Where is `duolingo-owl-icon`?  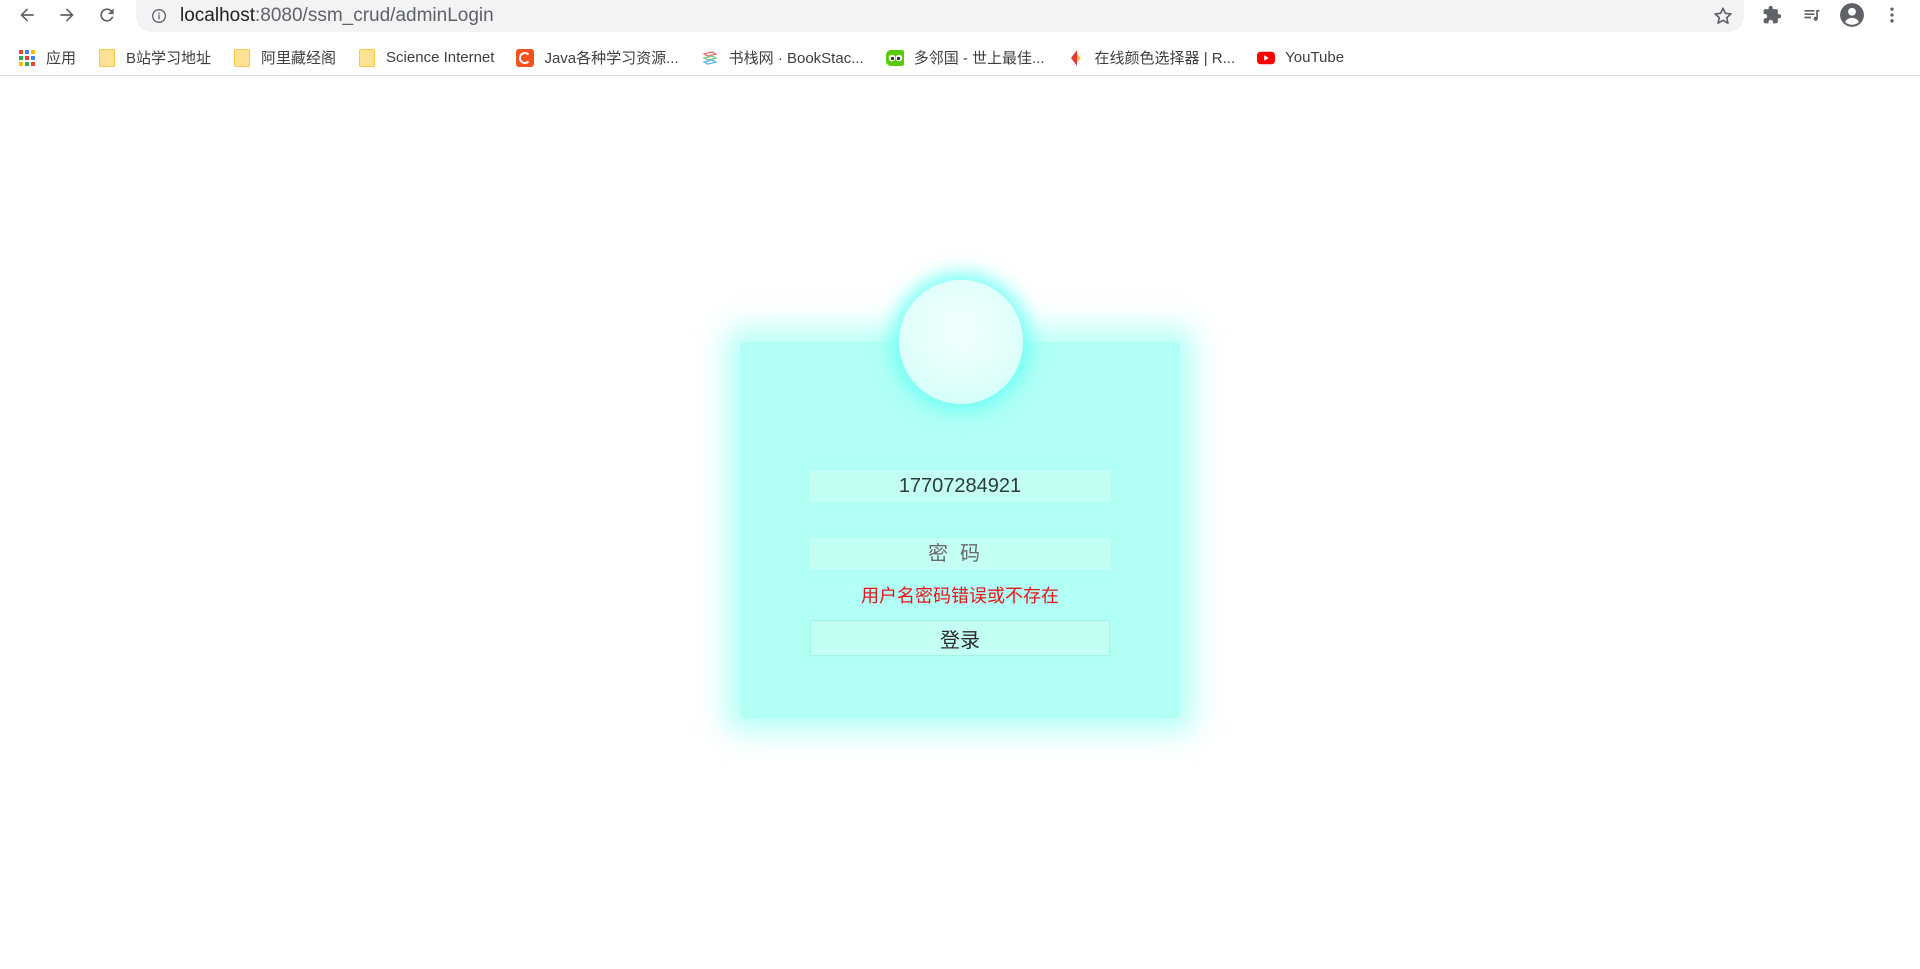 duolingo-owl-icon is located at coordinates (894, 58).